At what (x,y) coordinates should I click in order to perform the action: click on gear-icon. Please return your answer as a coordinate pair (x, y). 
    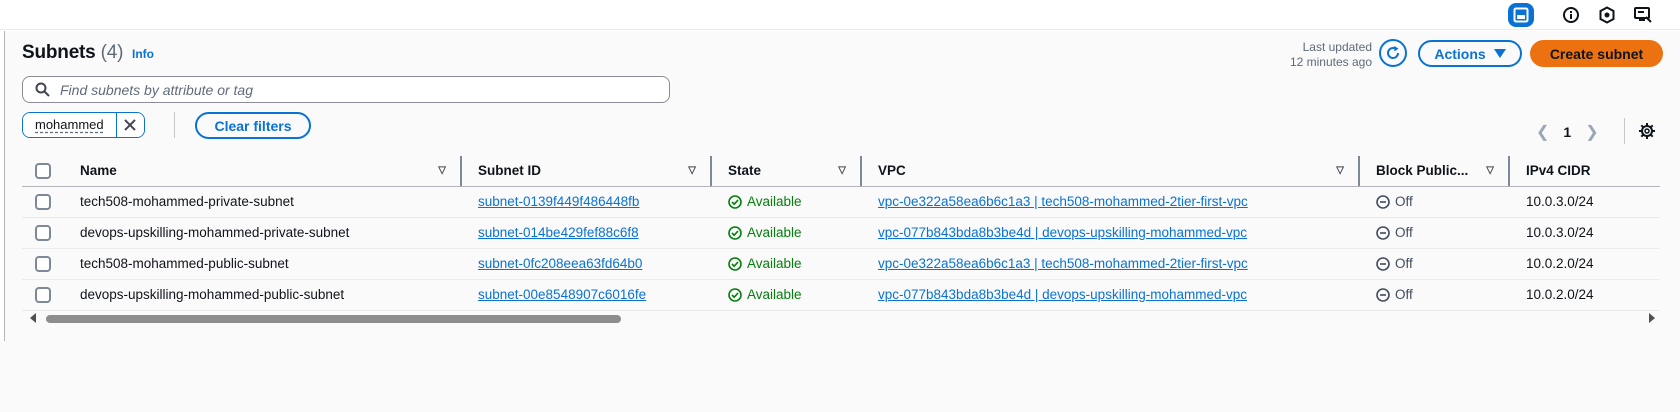
    Looking at the image, I should click on (1647, 131).